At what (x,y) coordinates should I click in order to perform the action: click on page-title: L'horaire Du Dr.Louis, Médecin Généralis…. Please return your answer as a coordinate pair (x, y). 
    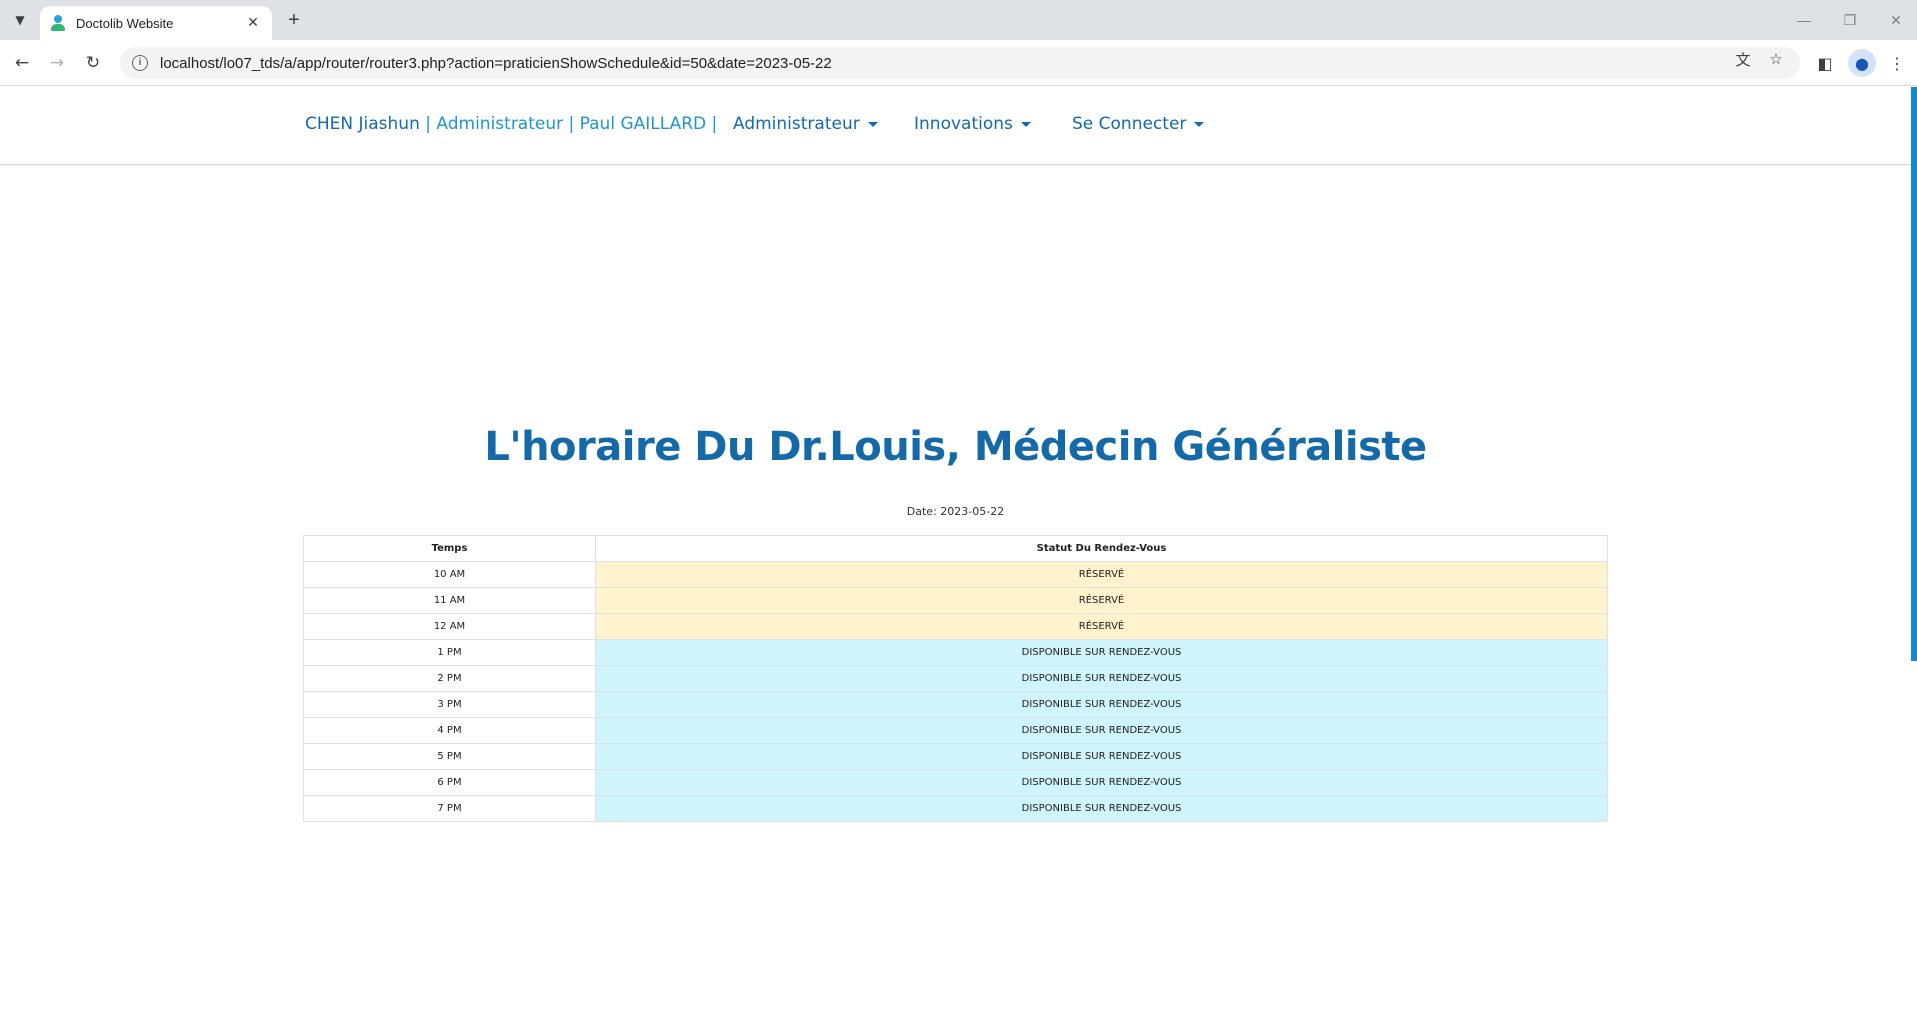
    Looking at the image, I should click on (955, 447).